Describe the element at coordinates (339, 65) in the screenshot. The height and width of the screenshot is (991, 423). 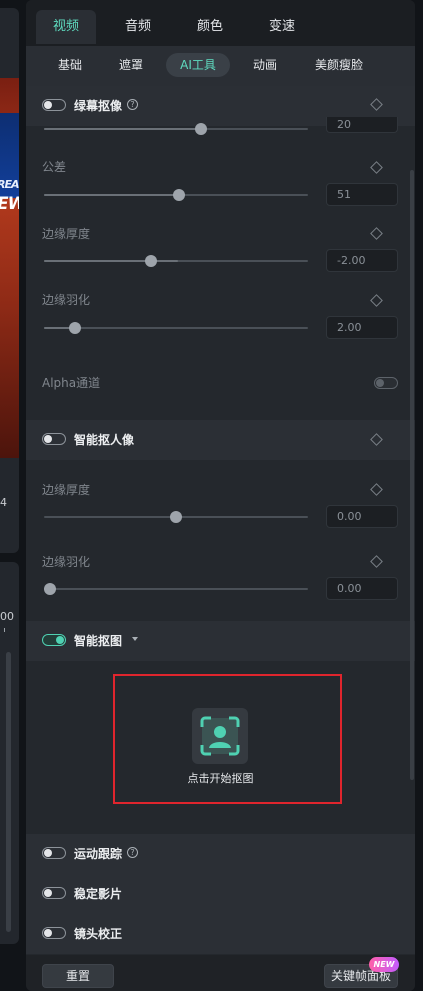
I see `subtab-beauty: 美颜瘦脸` at that location.